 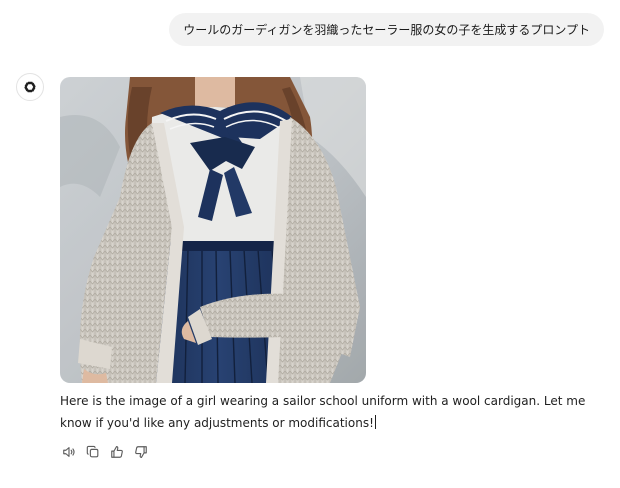 I want to click on read-aloud-icon, so click(x=69, y=452).